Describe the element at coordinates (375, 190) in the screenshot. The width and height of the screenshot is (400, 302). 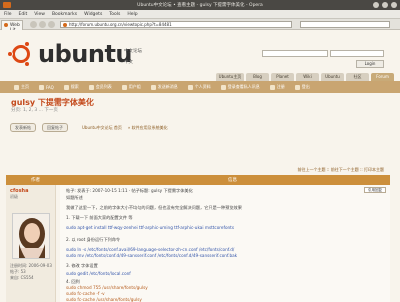
I see `quote-button: 引用回复` at that location.